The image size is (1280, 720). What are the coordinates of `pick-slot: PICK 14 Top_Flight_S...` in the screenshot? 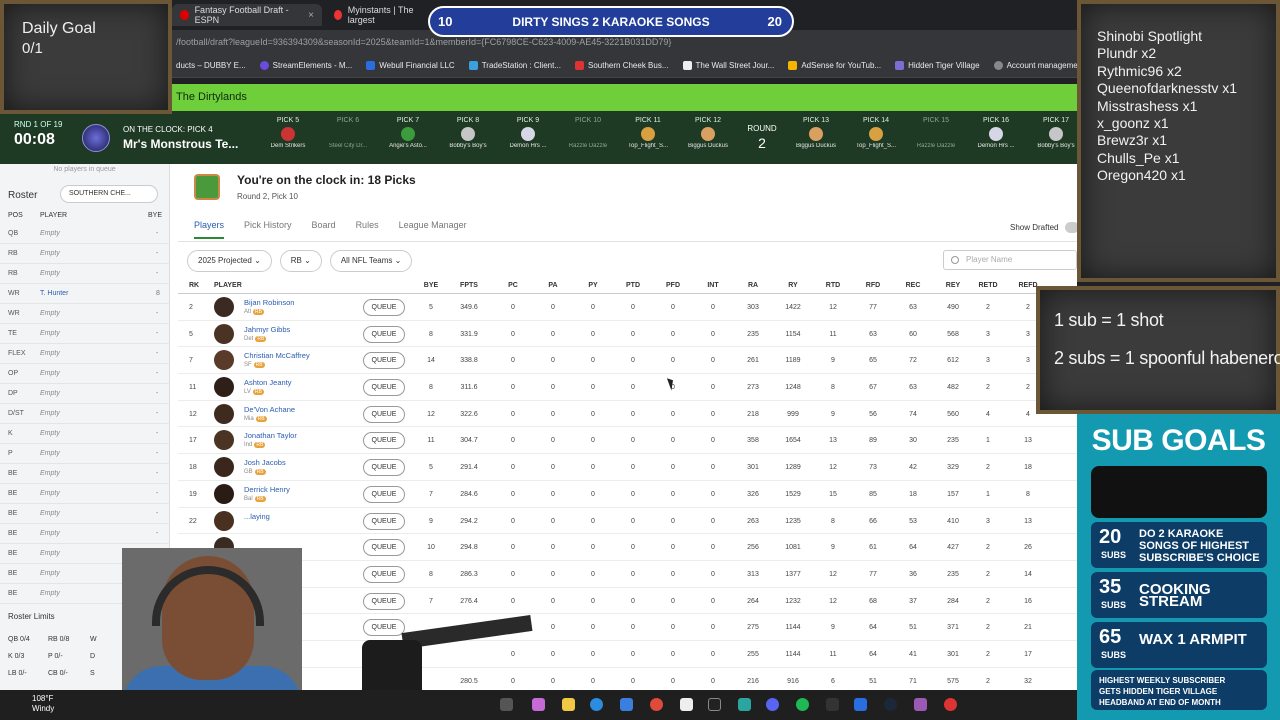 It's located at (876, 137).